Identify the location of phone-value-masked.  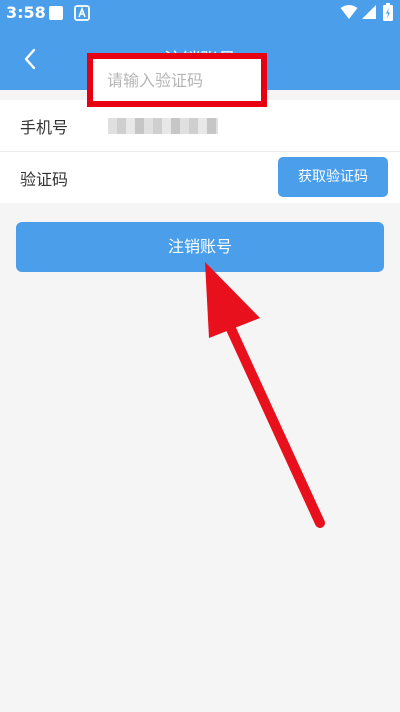
(163, 126).